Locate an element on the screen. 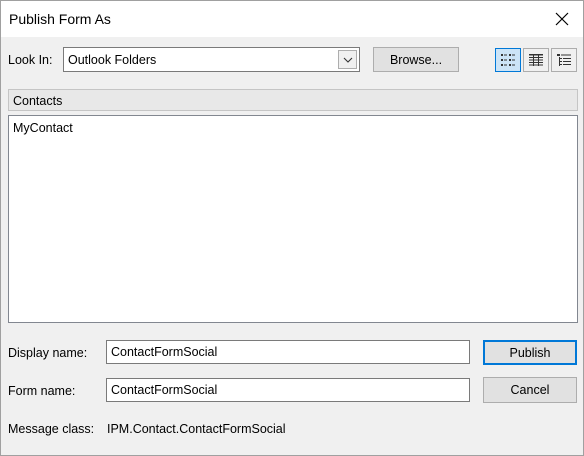 This screenshot has height=456, width=584. look-in-value: Outlook Folders is located at coordinates (112, 60).